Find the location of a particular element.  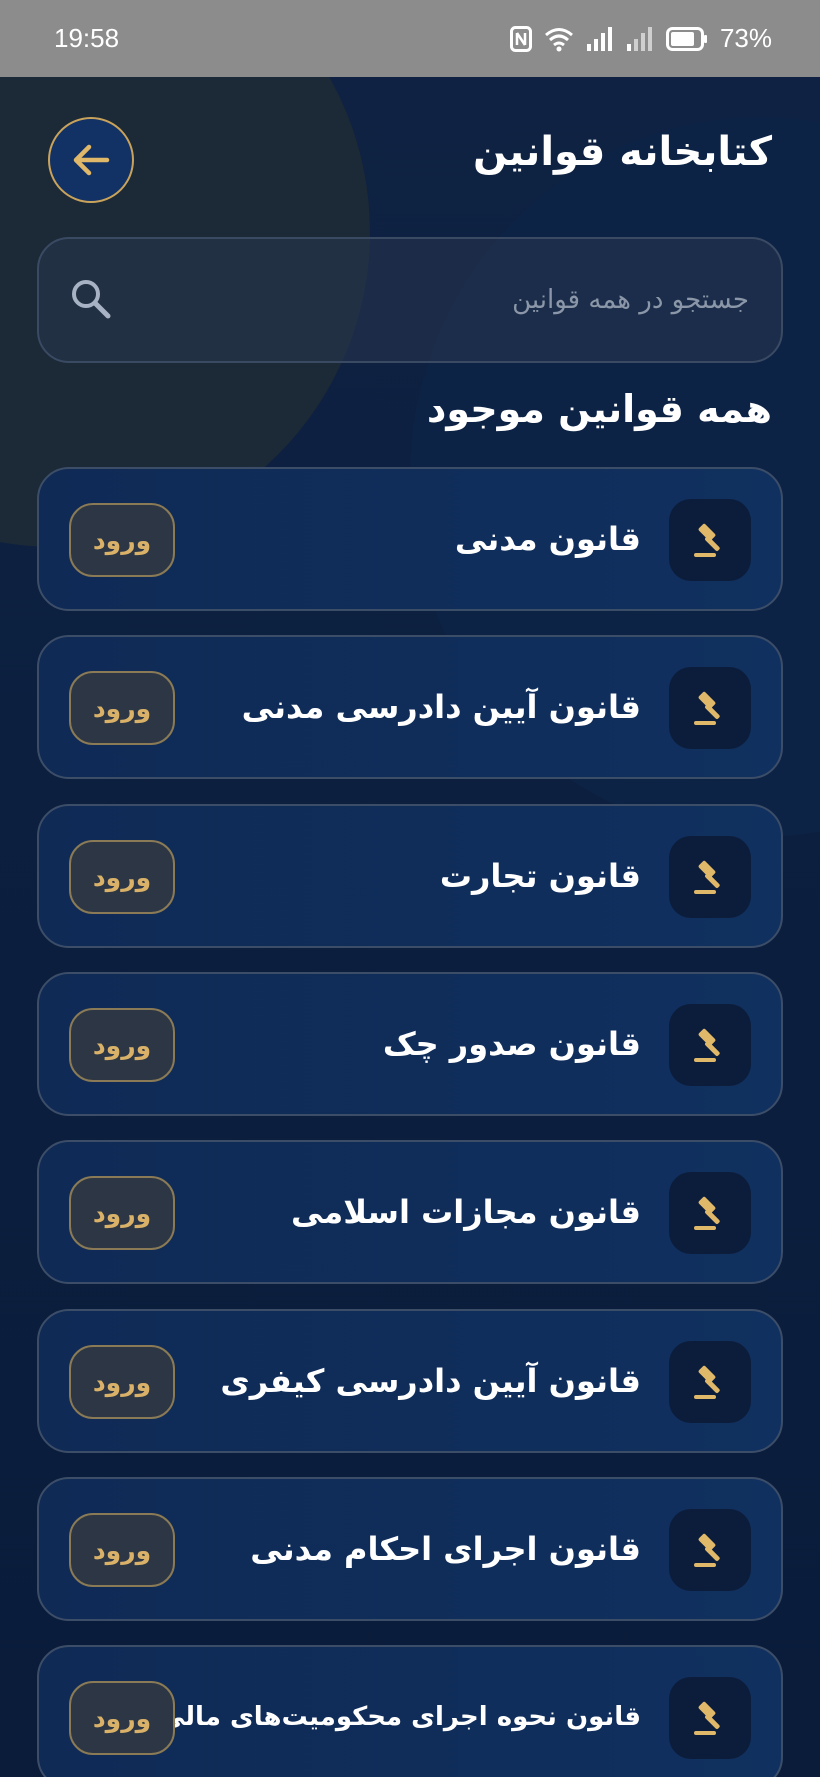

law-card: قانون نحوه اجرای محکومیت‌های مالی ورود is located at coordinates (410, 1711).